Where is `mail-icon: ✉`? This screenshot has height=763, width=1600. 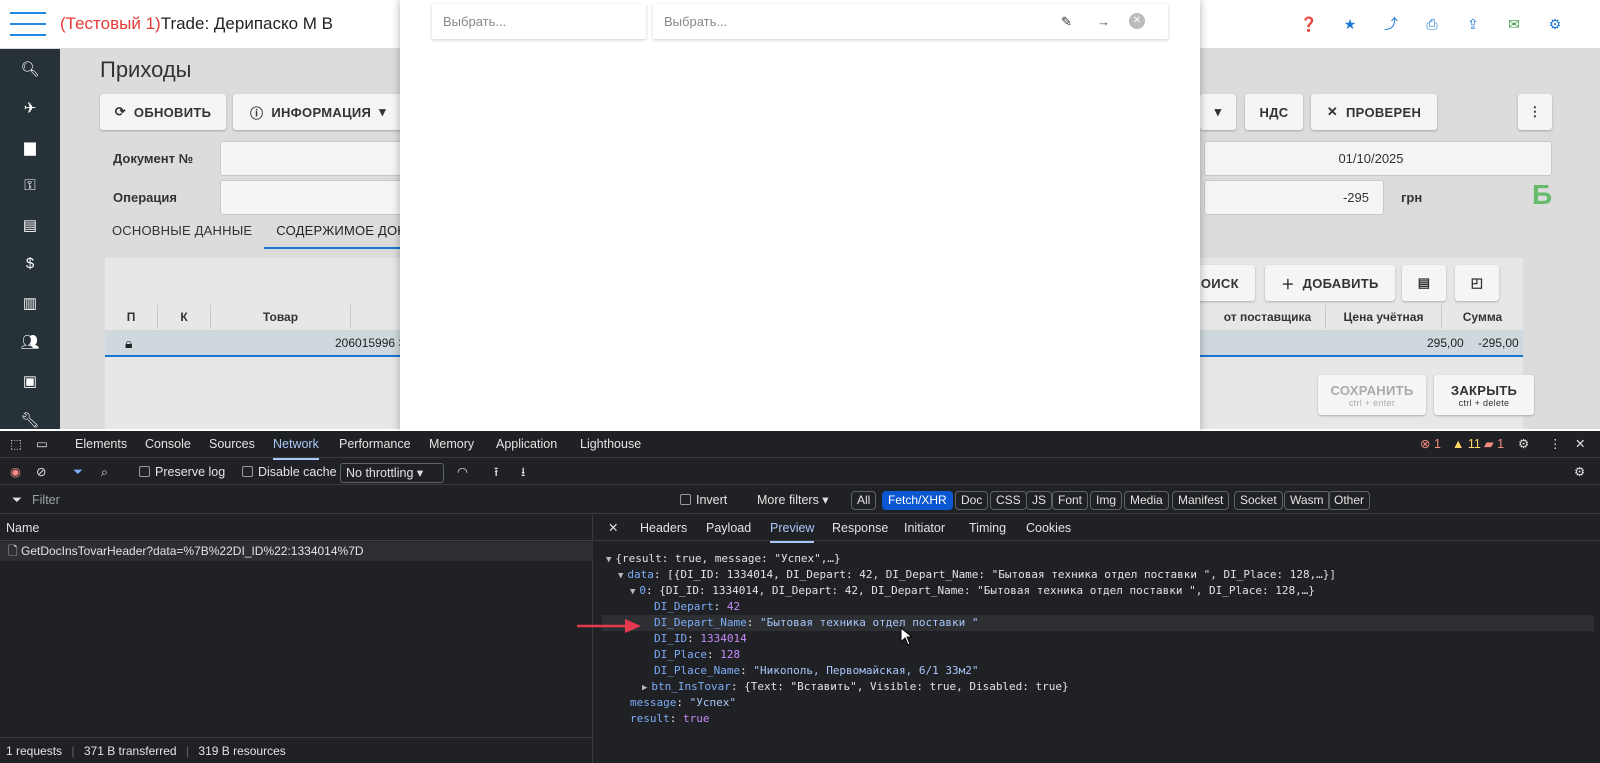
mail-icon: ✉ is located at coordinates (1514, 24).